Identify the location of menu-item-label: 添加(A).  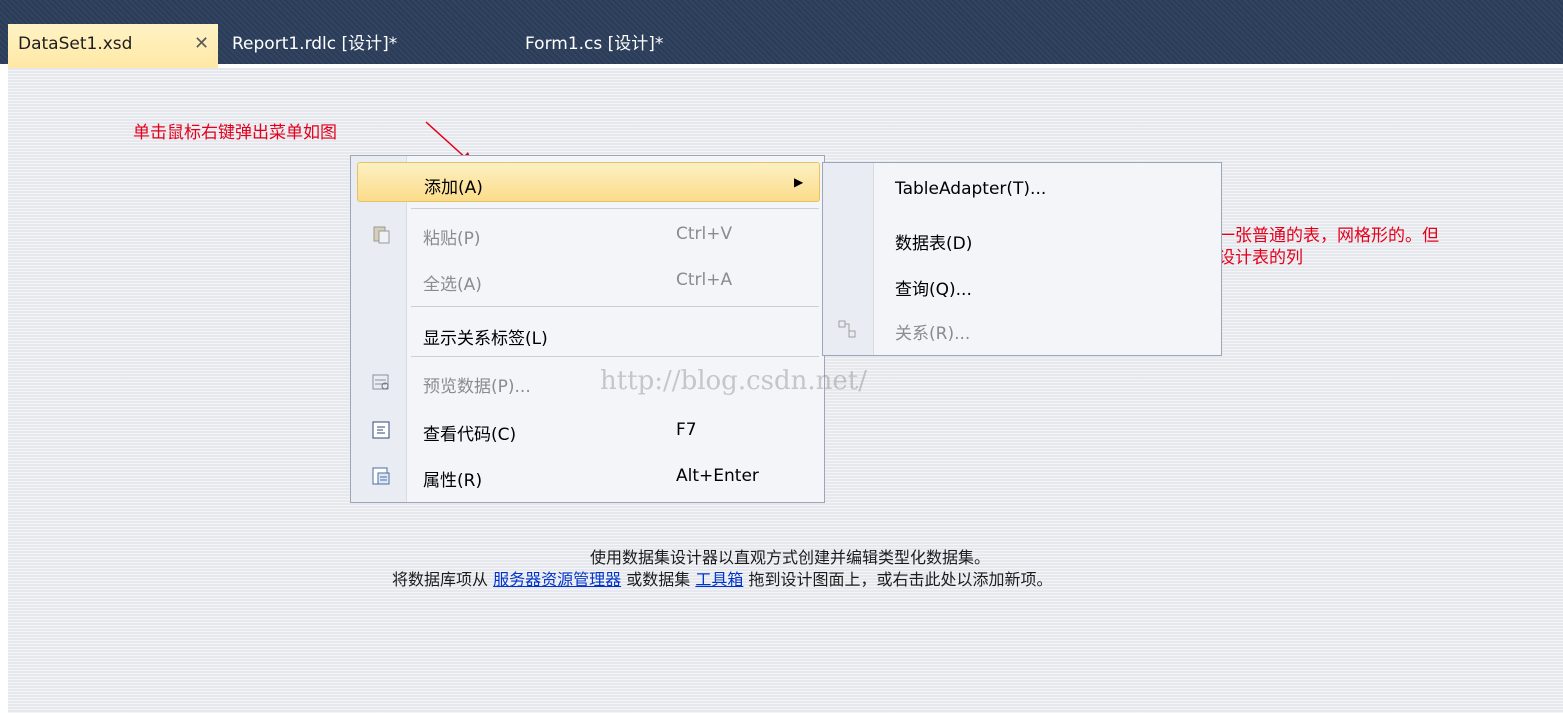
(453, 188).